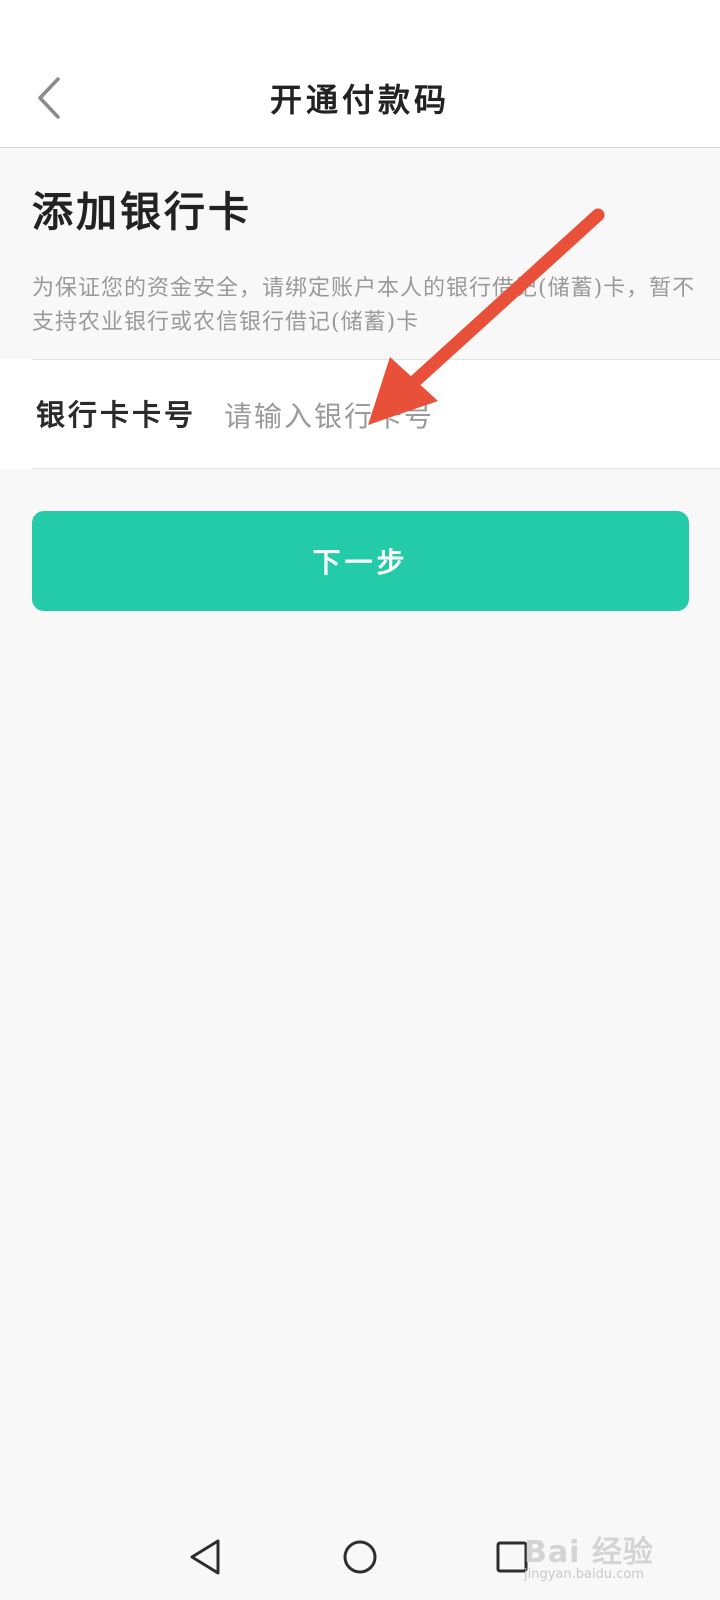 The width and height of the screenshot is (720, 1600). What do you see at coordinates (142, 212) in the screenshot?
I see `section-title: 添加银行卡` at bounding box center [142, 212].